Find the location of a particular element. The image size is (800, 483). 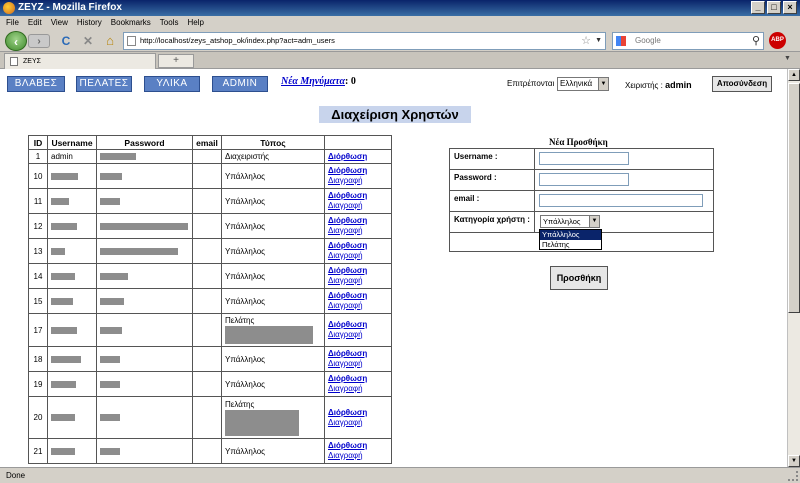

scroll-up-icon: ▲ is located at coordinates (794, 75).